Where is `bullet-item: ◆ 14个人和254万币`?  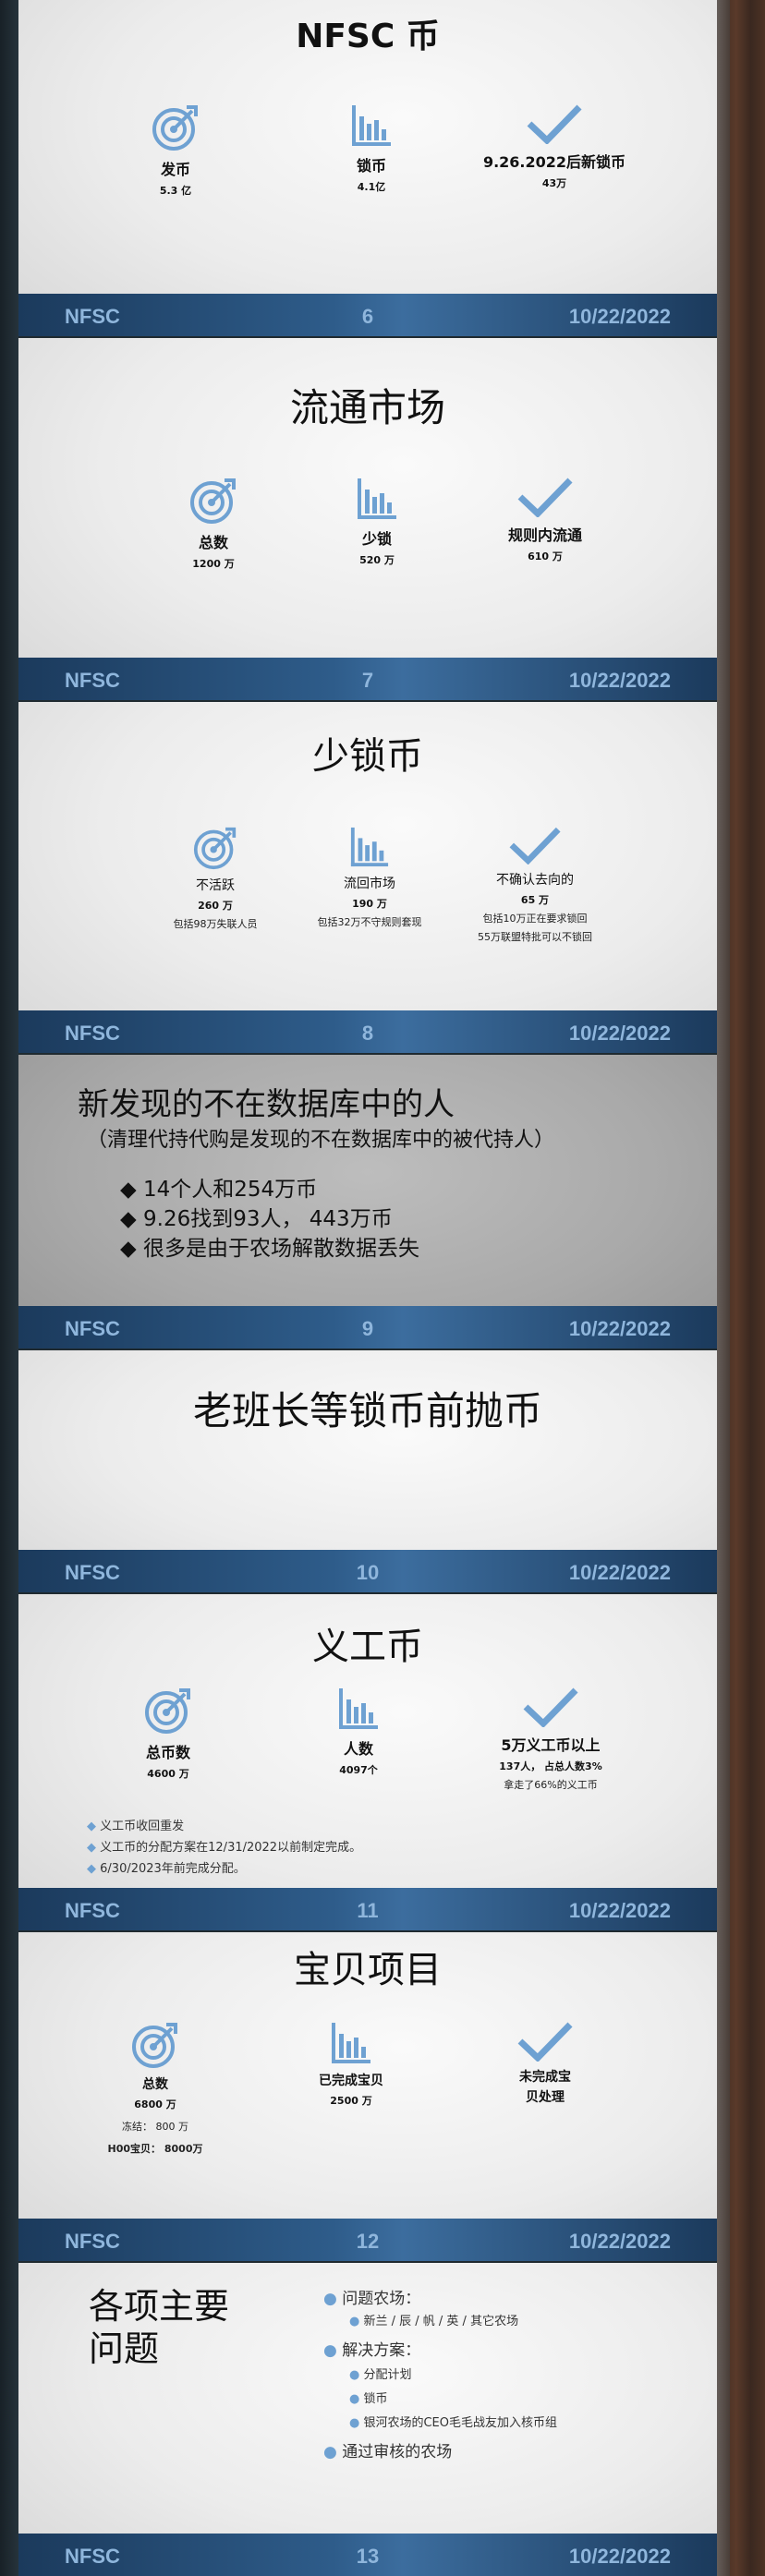
bullet-item: ◆ 14个人和254万币 is located at coordinates (219, 1190).